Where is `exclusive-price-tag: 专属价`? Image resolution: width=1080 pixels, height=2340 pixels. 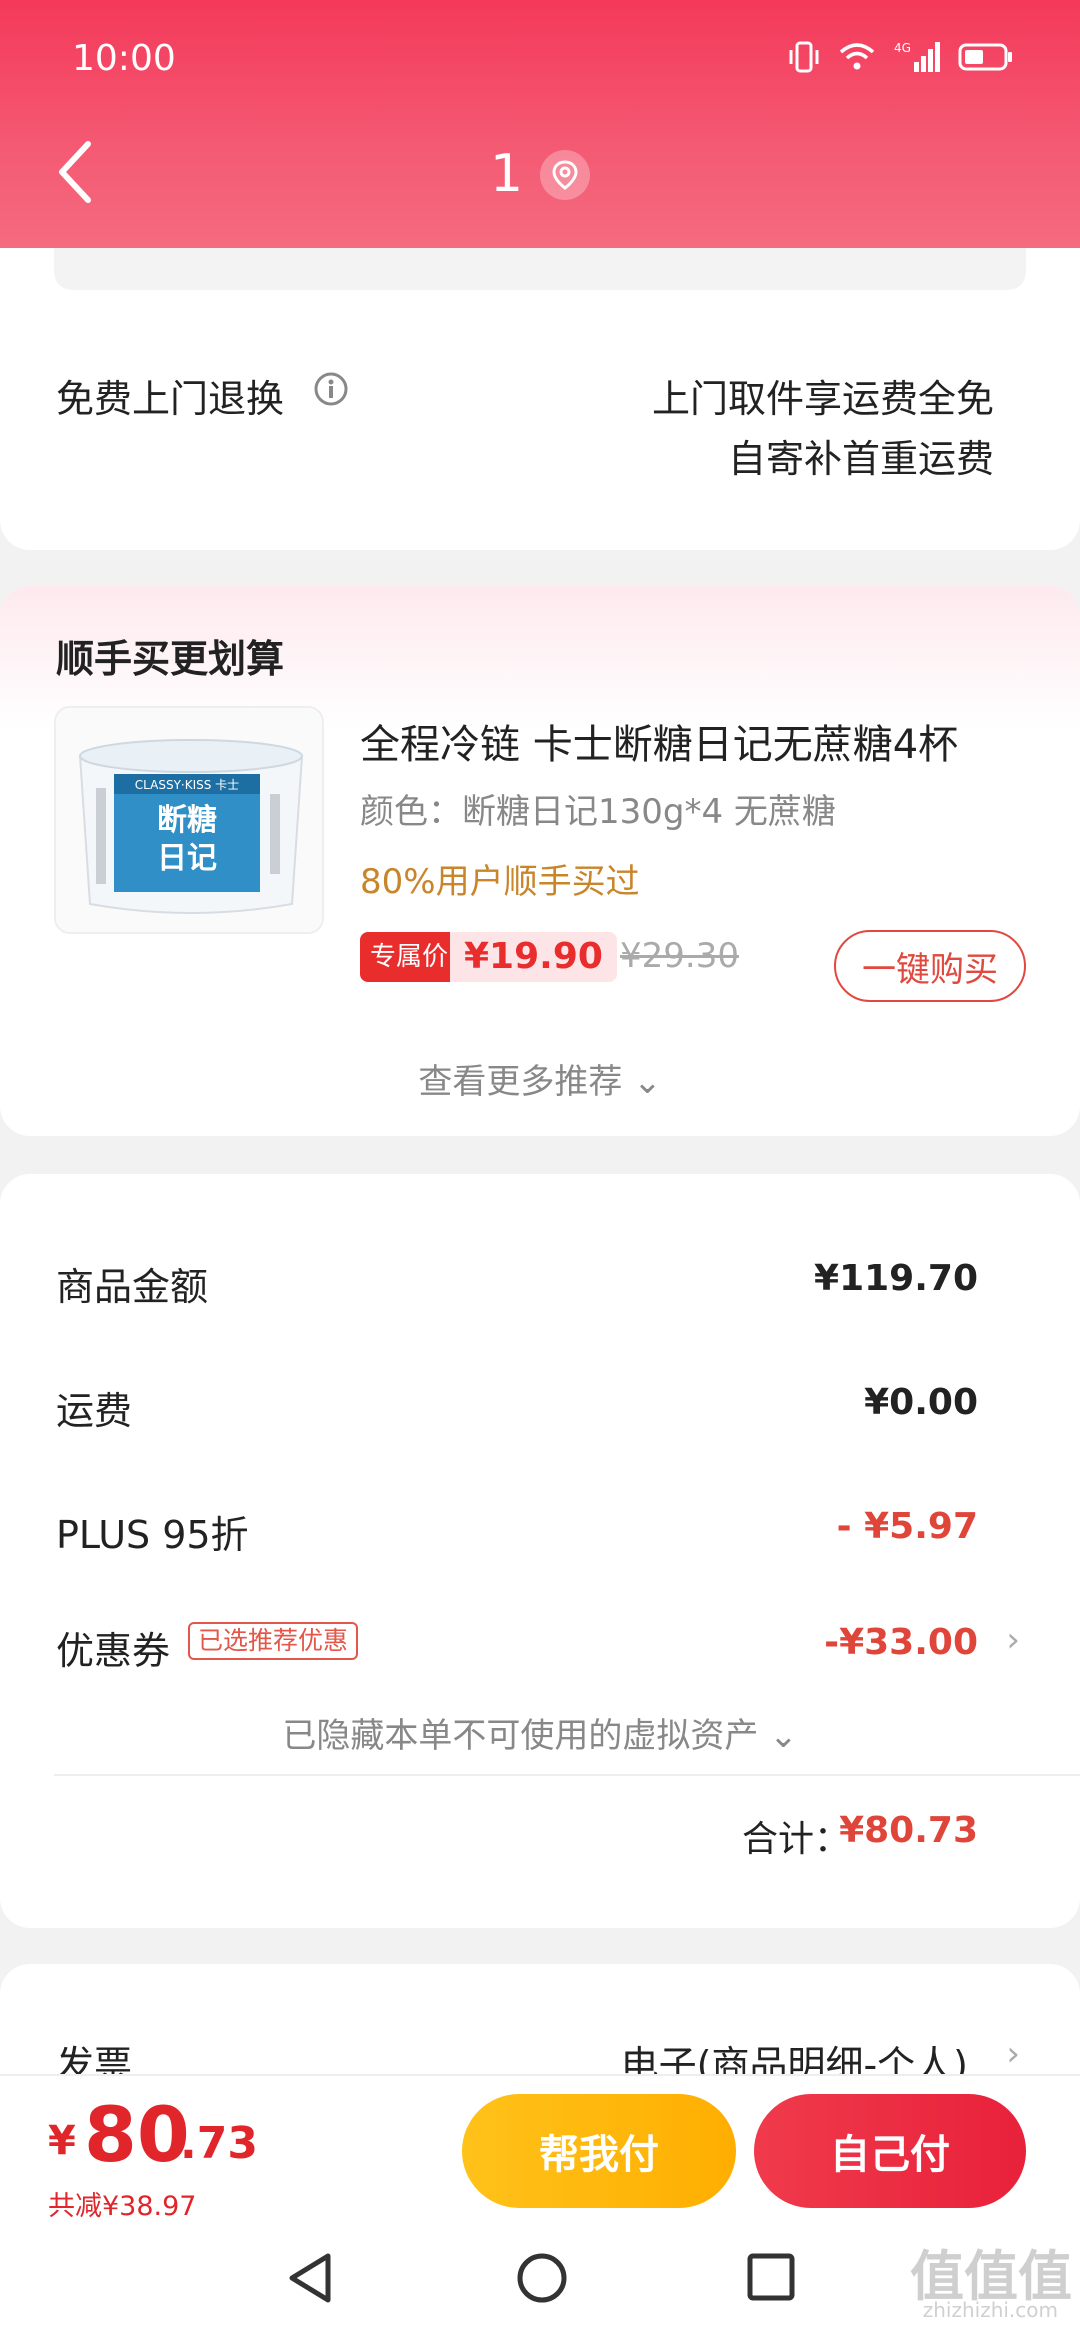
exclusive-price-tag: 专属价 is located at coordinates (409, 957).